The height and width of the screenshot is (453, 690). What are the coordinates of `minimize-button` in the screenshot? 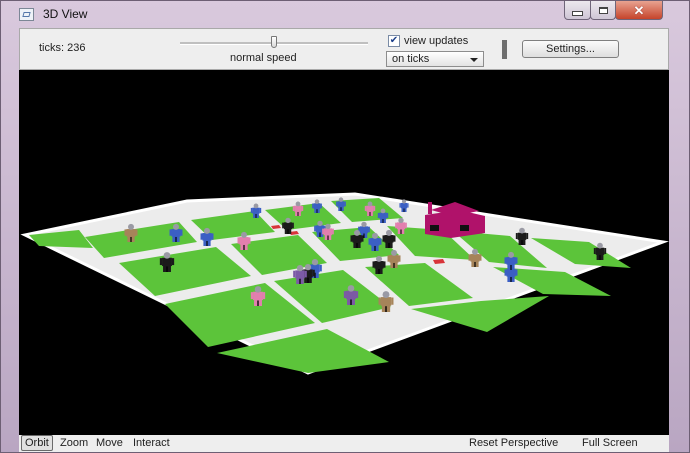 It's located at (577, 10).